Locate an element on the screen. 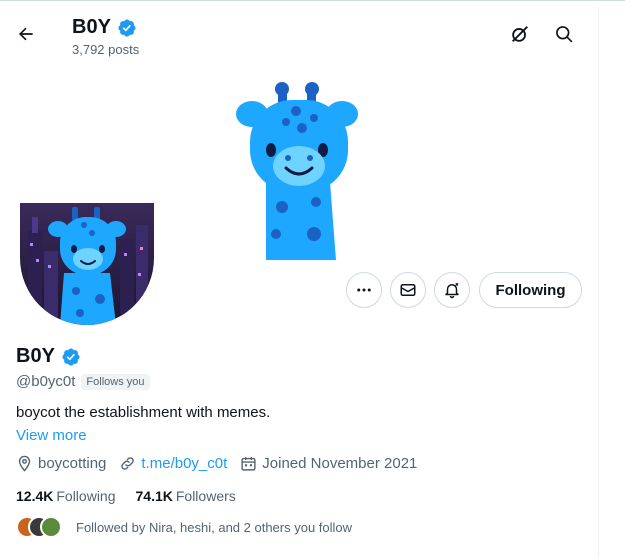 This screenshot has height=558, width=625. followers-count-link: 74.1K Followers is located at coordinates (186, 496).